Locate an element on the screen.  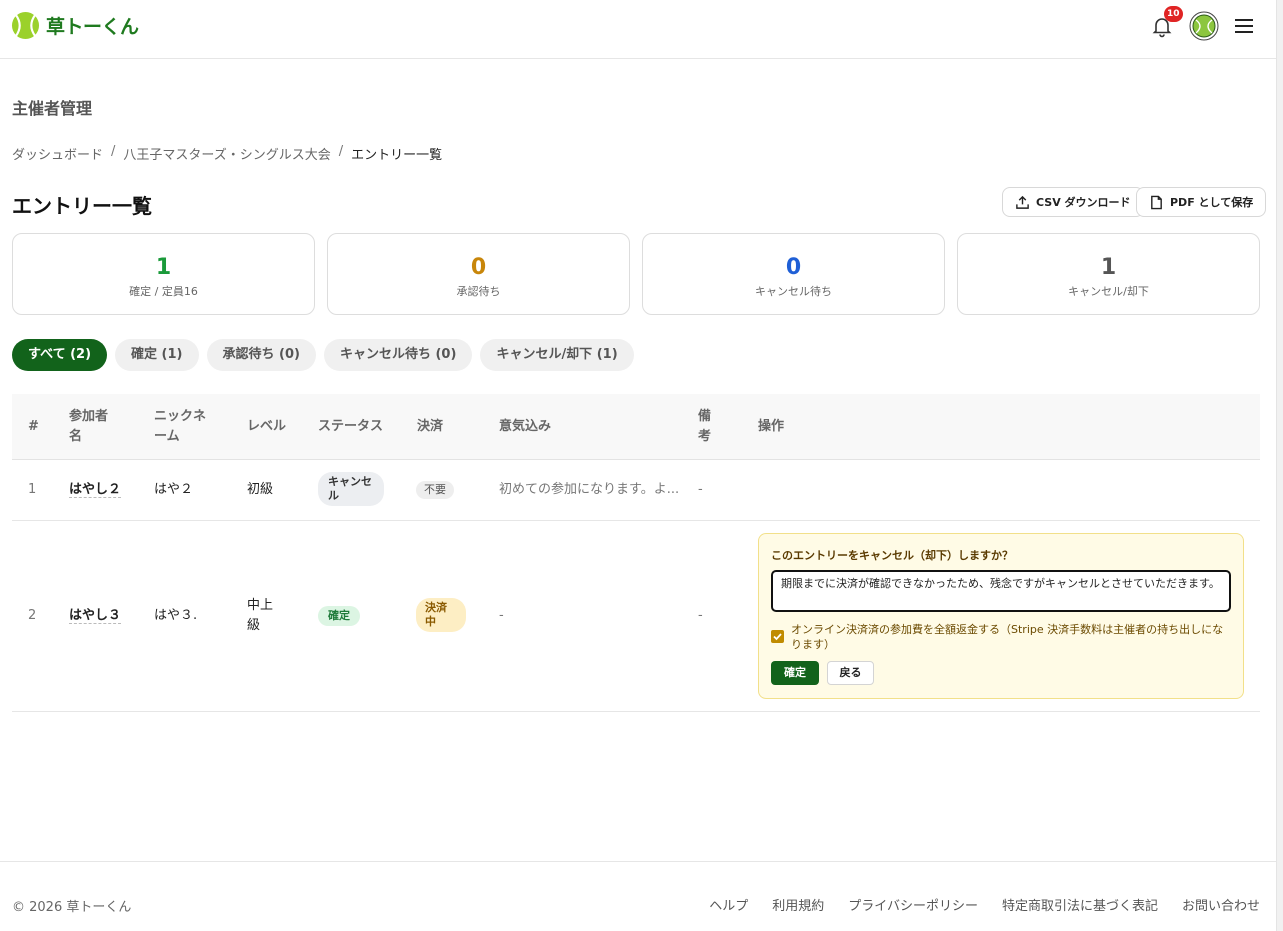
save-pdf-button: PDF として保存 is located at coordinates (1201, 202).